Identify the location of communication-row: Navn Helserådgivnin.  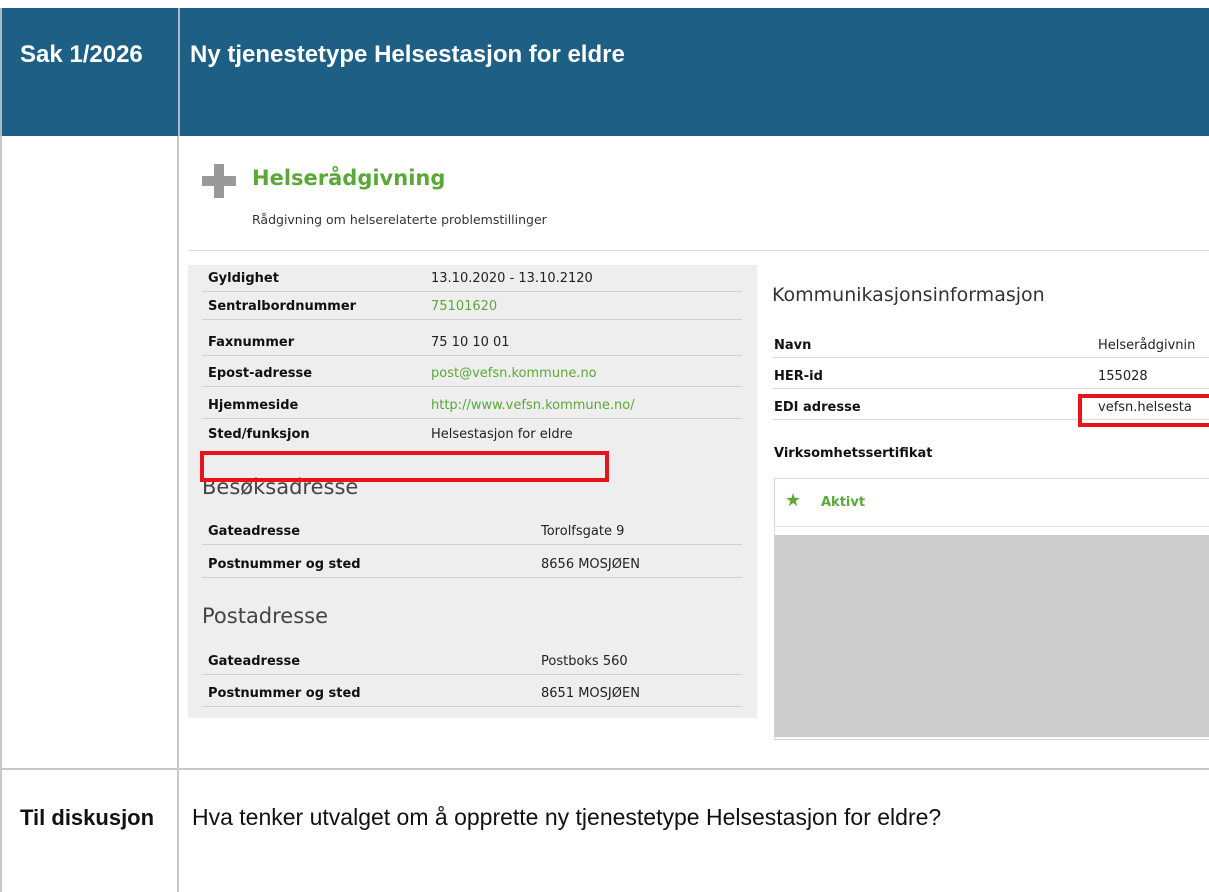
(990, 345).